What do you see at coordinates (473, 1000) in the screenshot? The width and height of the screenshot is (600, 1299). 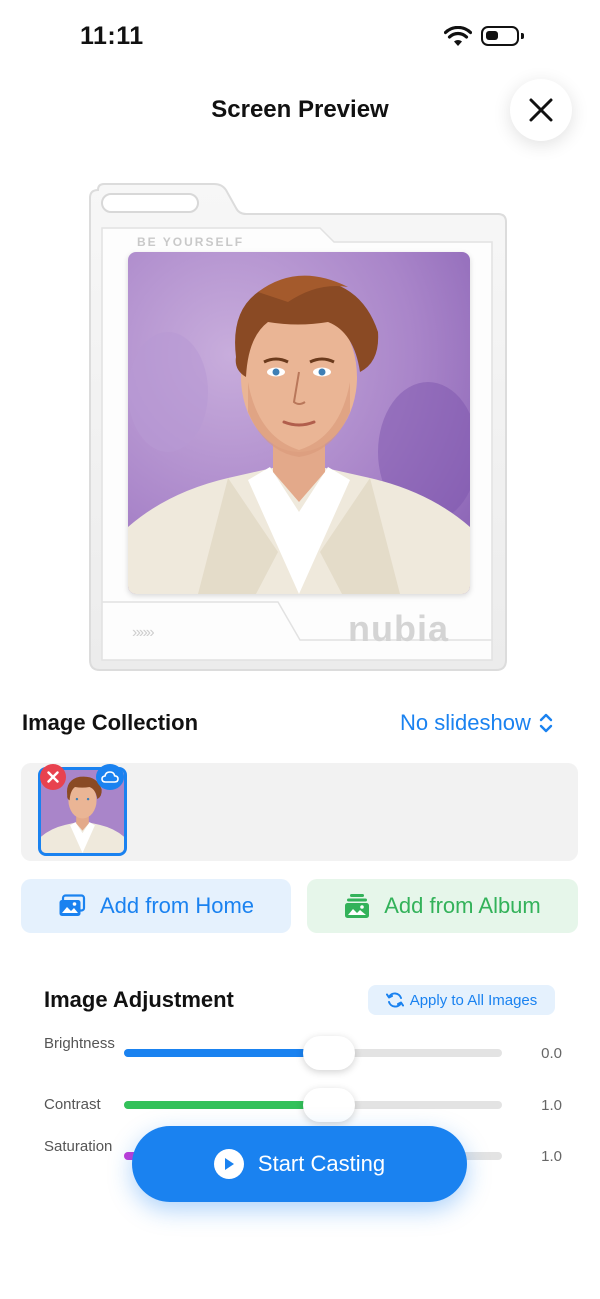 I see `apply-to-all-label: Apply to All Images` at bounding box center [473, 1000].